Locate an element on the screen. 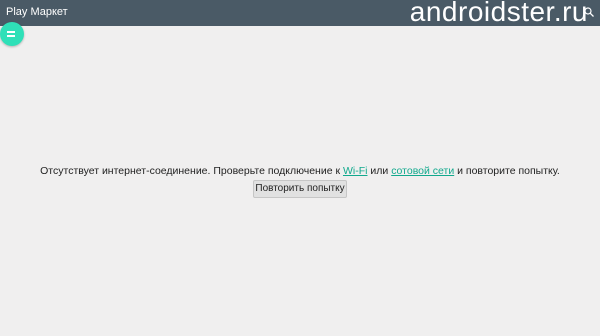  watermark-text: androidster.ru is located at coordinates (498, 13).